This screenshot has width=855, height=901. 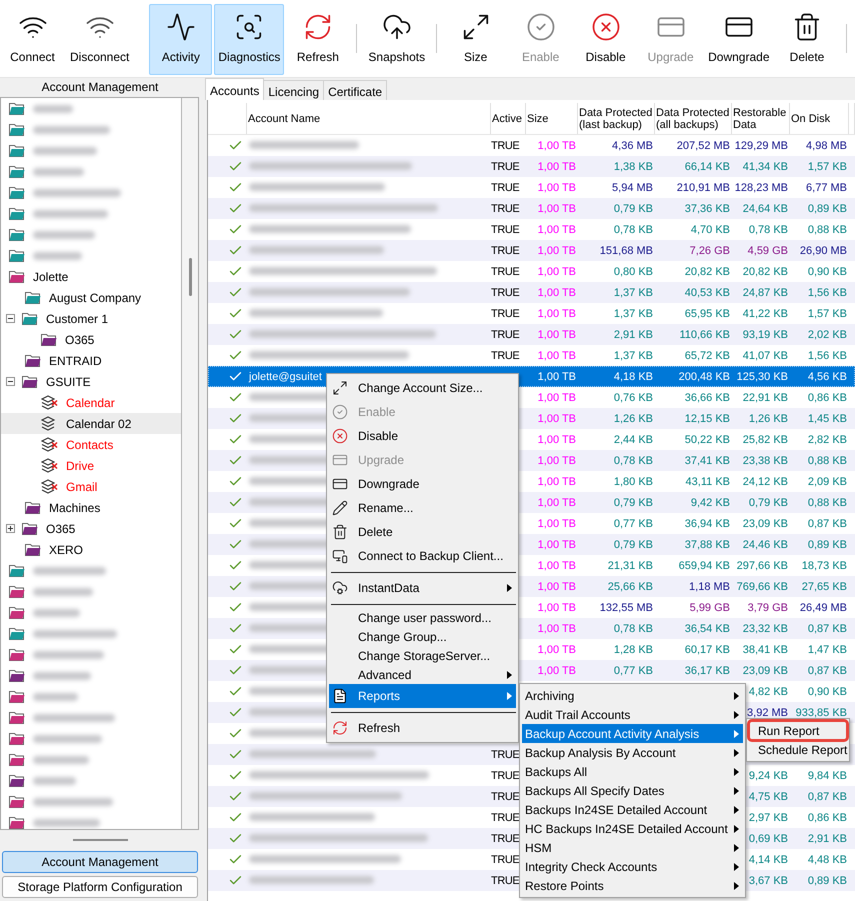 What do you see at coordinates (827, 650) in the screenshot?
I see `table-cell-text: 1,47 KB` at bounding box center [827, 650].